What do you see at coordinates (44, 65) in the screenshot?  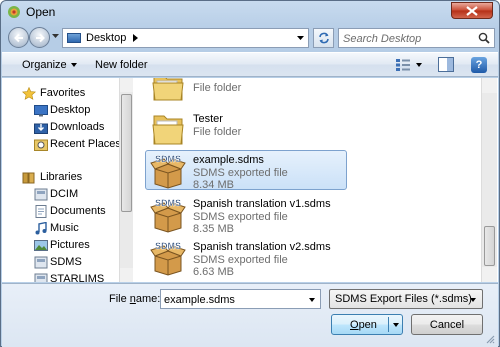 I see `organize-label: Organize` at bounding box center [44, 65].